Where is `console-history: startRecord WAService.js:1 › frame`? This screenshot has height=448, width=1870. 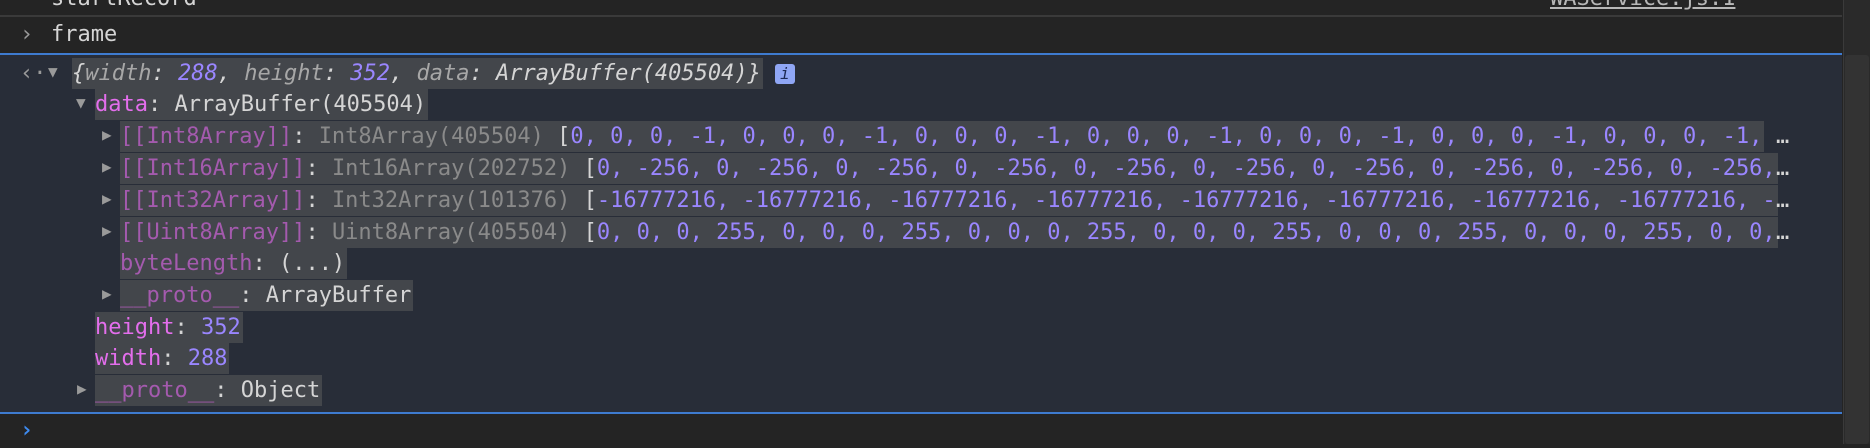
console-history: startRecord WAService.js:1 › frame is located at coordinates (921, 27).